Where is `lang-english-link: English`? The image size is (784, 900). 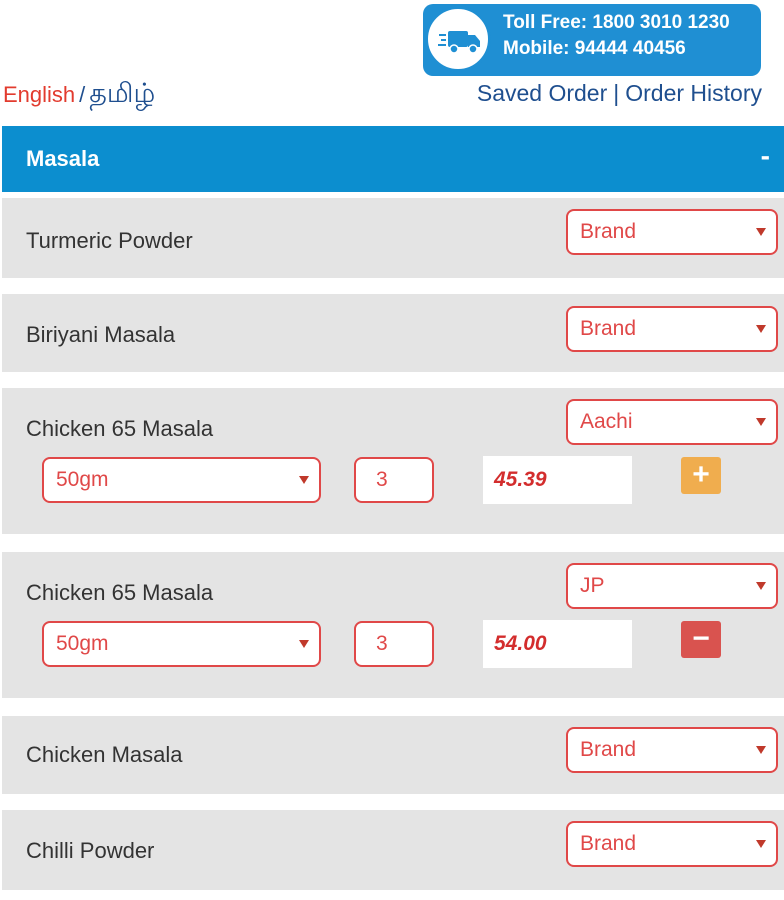 lang-english-link: English is located at coordinates (39, 94).